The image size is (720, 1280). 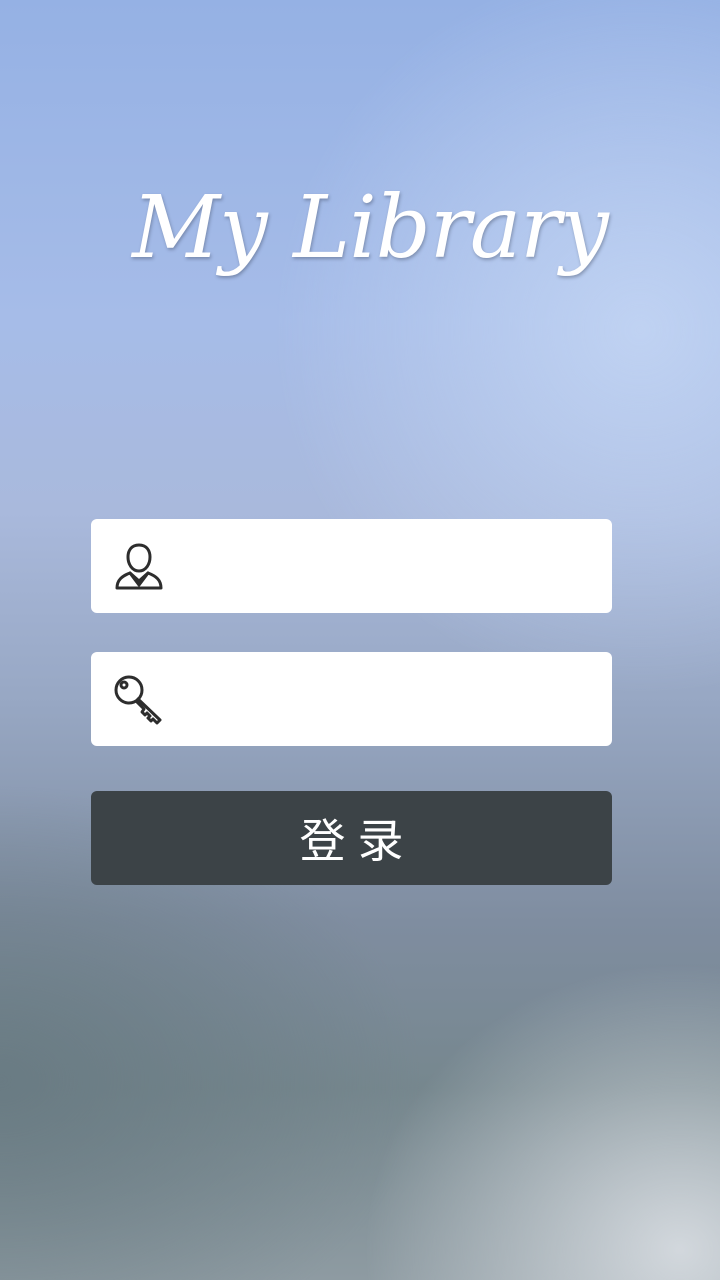 I want to click on username-input, so click(x=388, y=566).